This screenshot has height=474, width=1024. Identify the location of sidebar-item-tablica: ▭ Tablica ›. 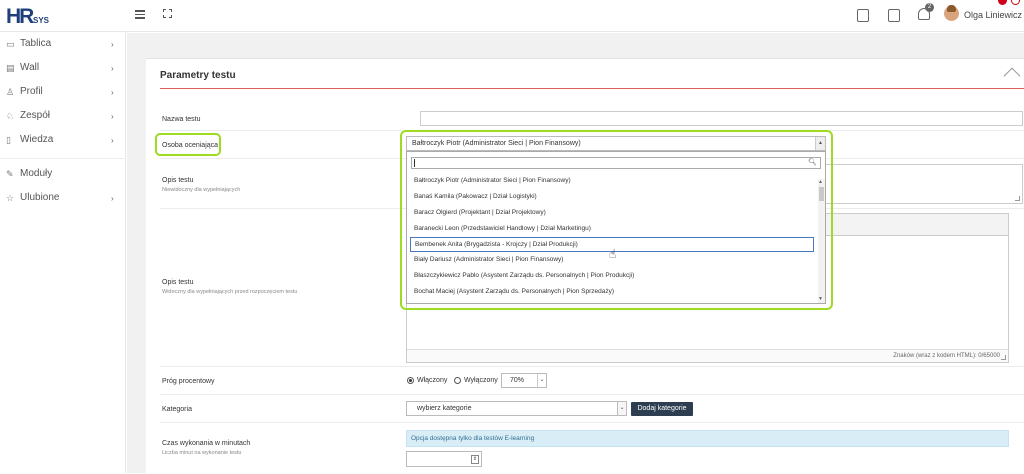
(63, 47).